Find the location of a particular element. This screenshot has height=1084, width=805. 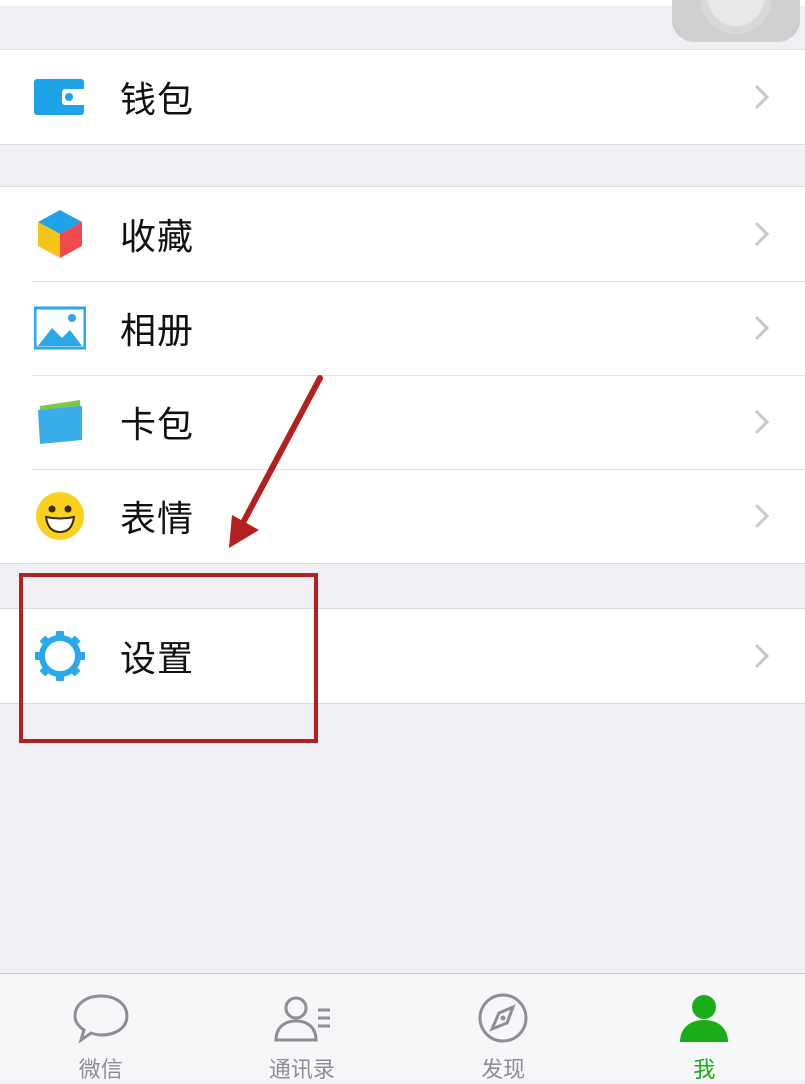

menu-item-stickers: 表情 is located at coordinates (402, 516).